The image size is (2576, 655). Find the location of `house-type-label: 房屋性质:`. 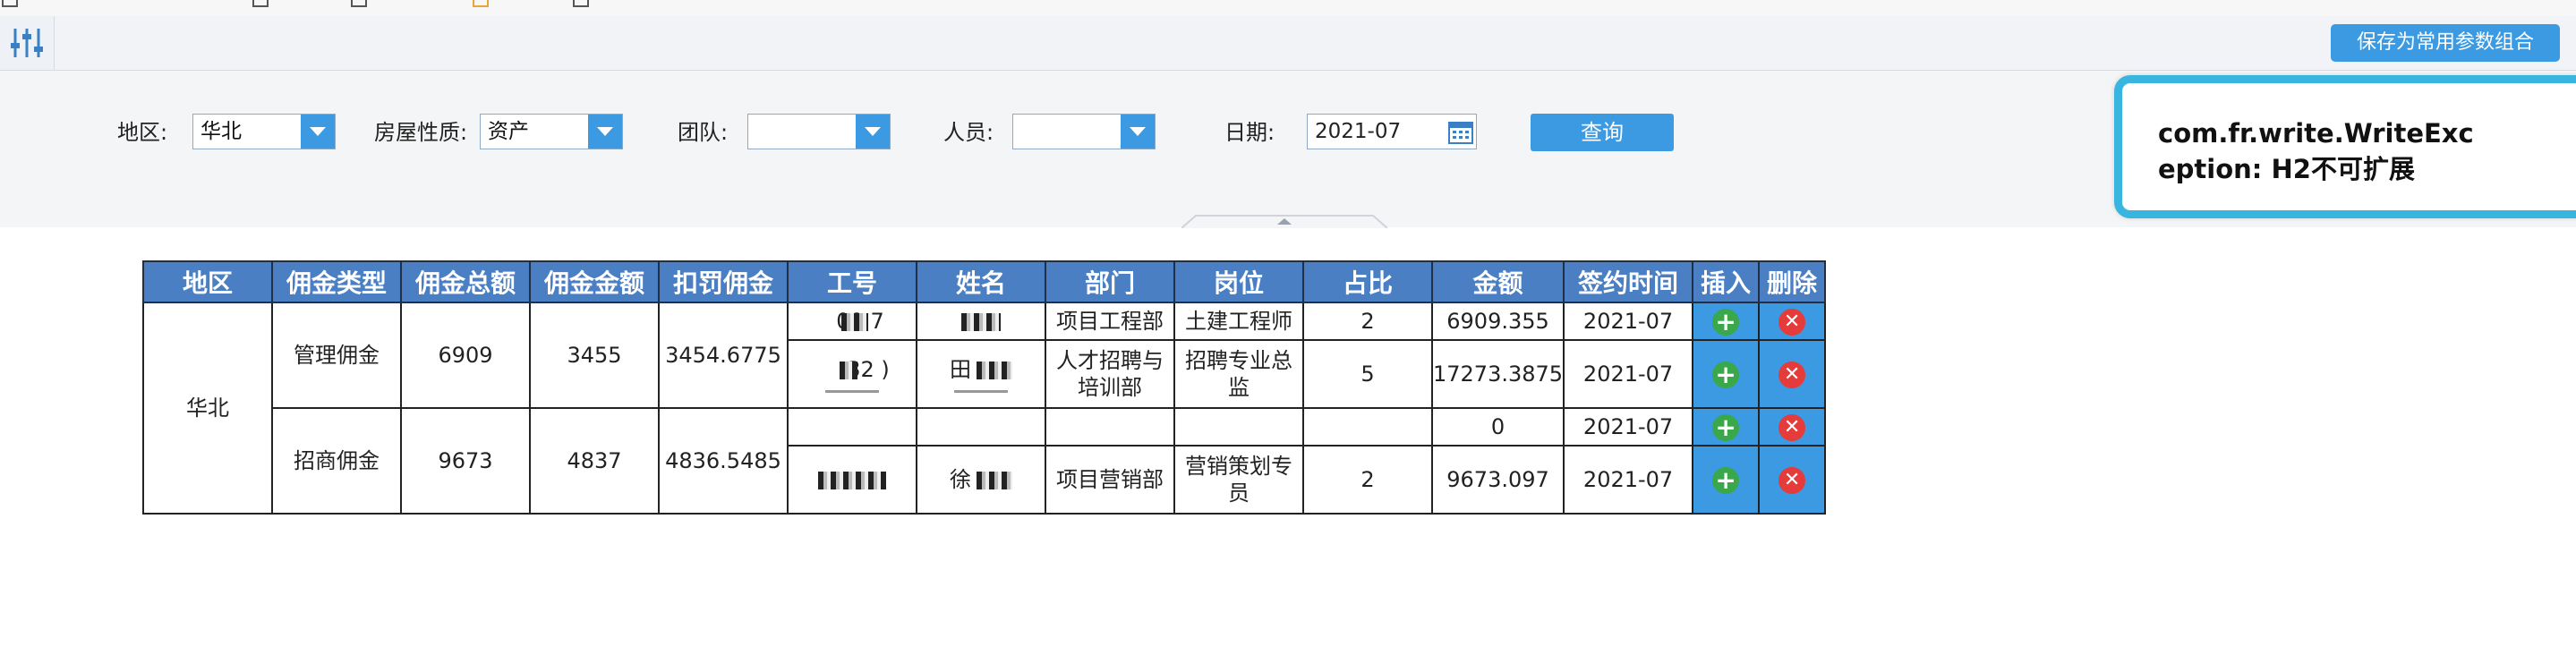

house-type-label: 房屋性质: is located at coordinates (421, 132).